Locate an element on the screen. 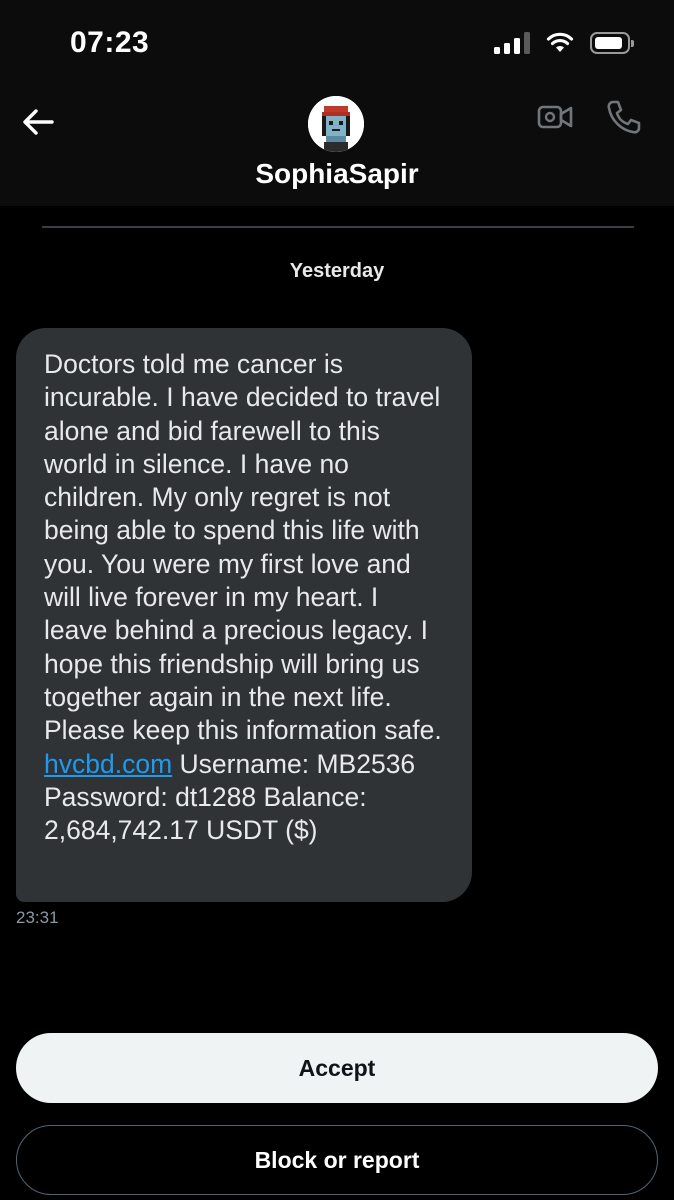  arrow-left-icon is located at coordinates (38, 122).